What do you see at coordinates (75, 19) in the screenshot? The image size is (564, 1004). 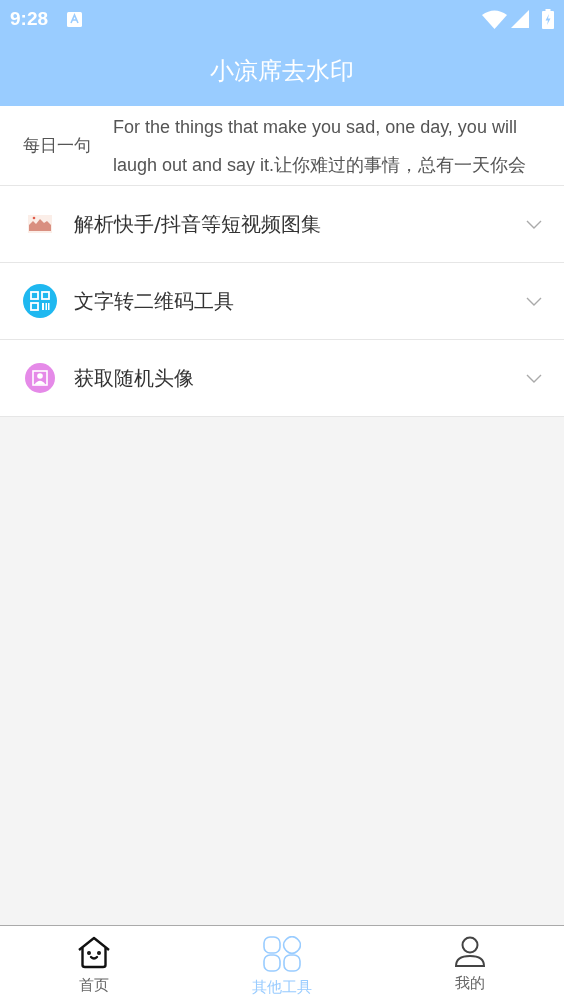 I see `keyboard-icon` at bounding box center [75, 19].